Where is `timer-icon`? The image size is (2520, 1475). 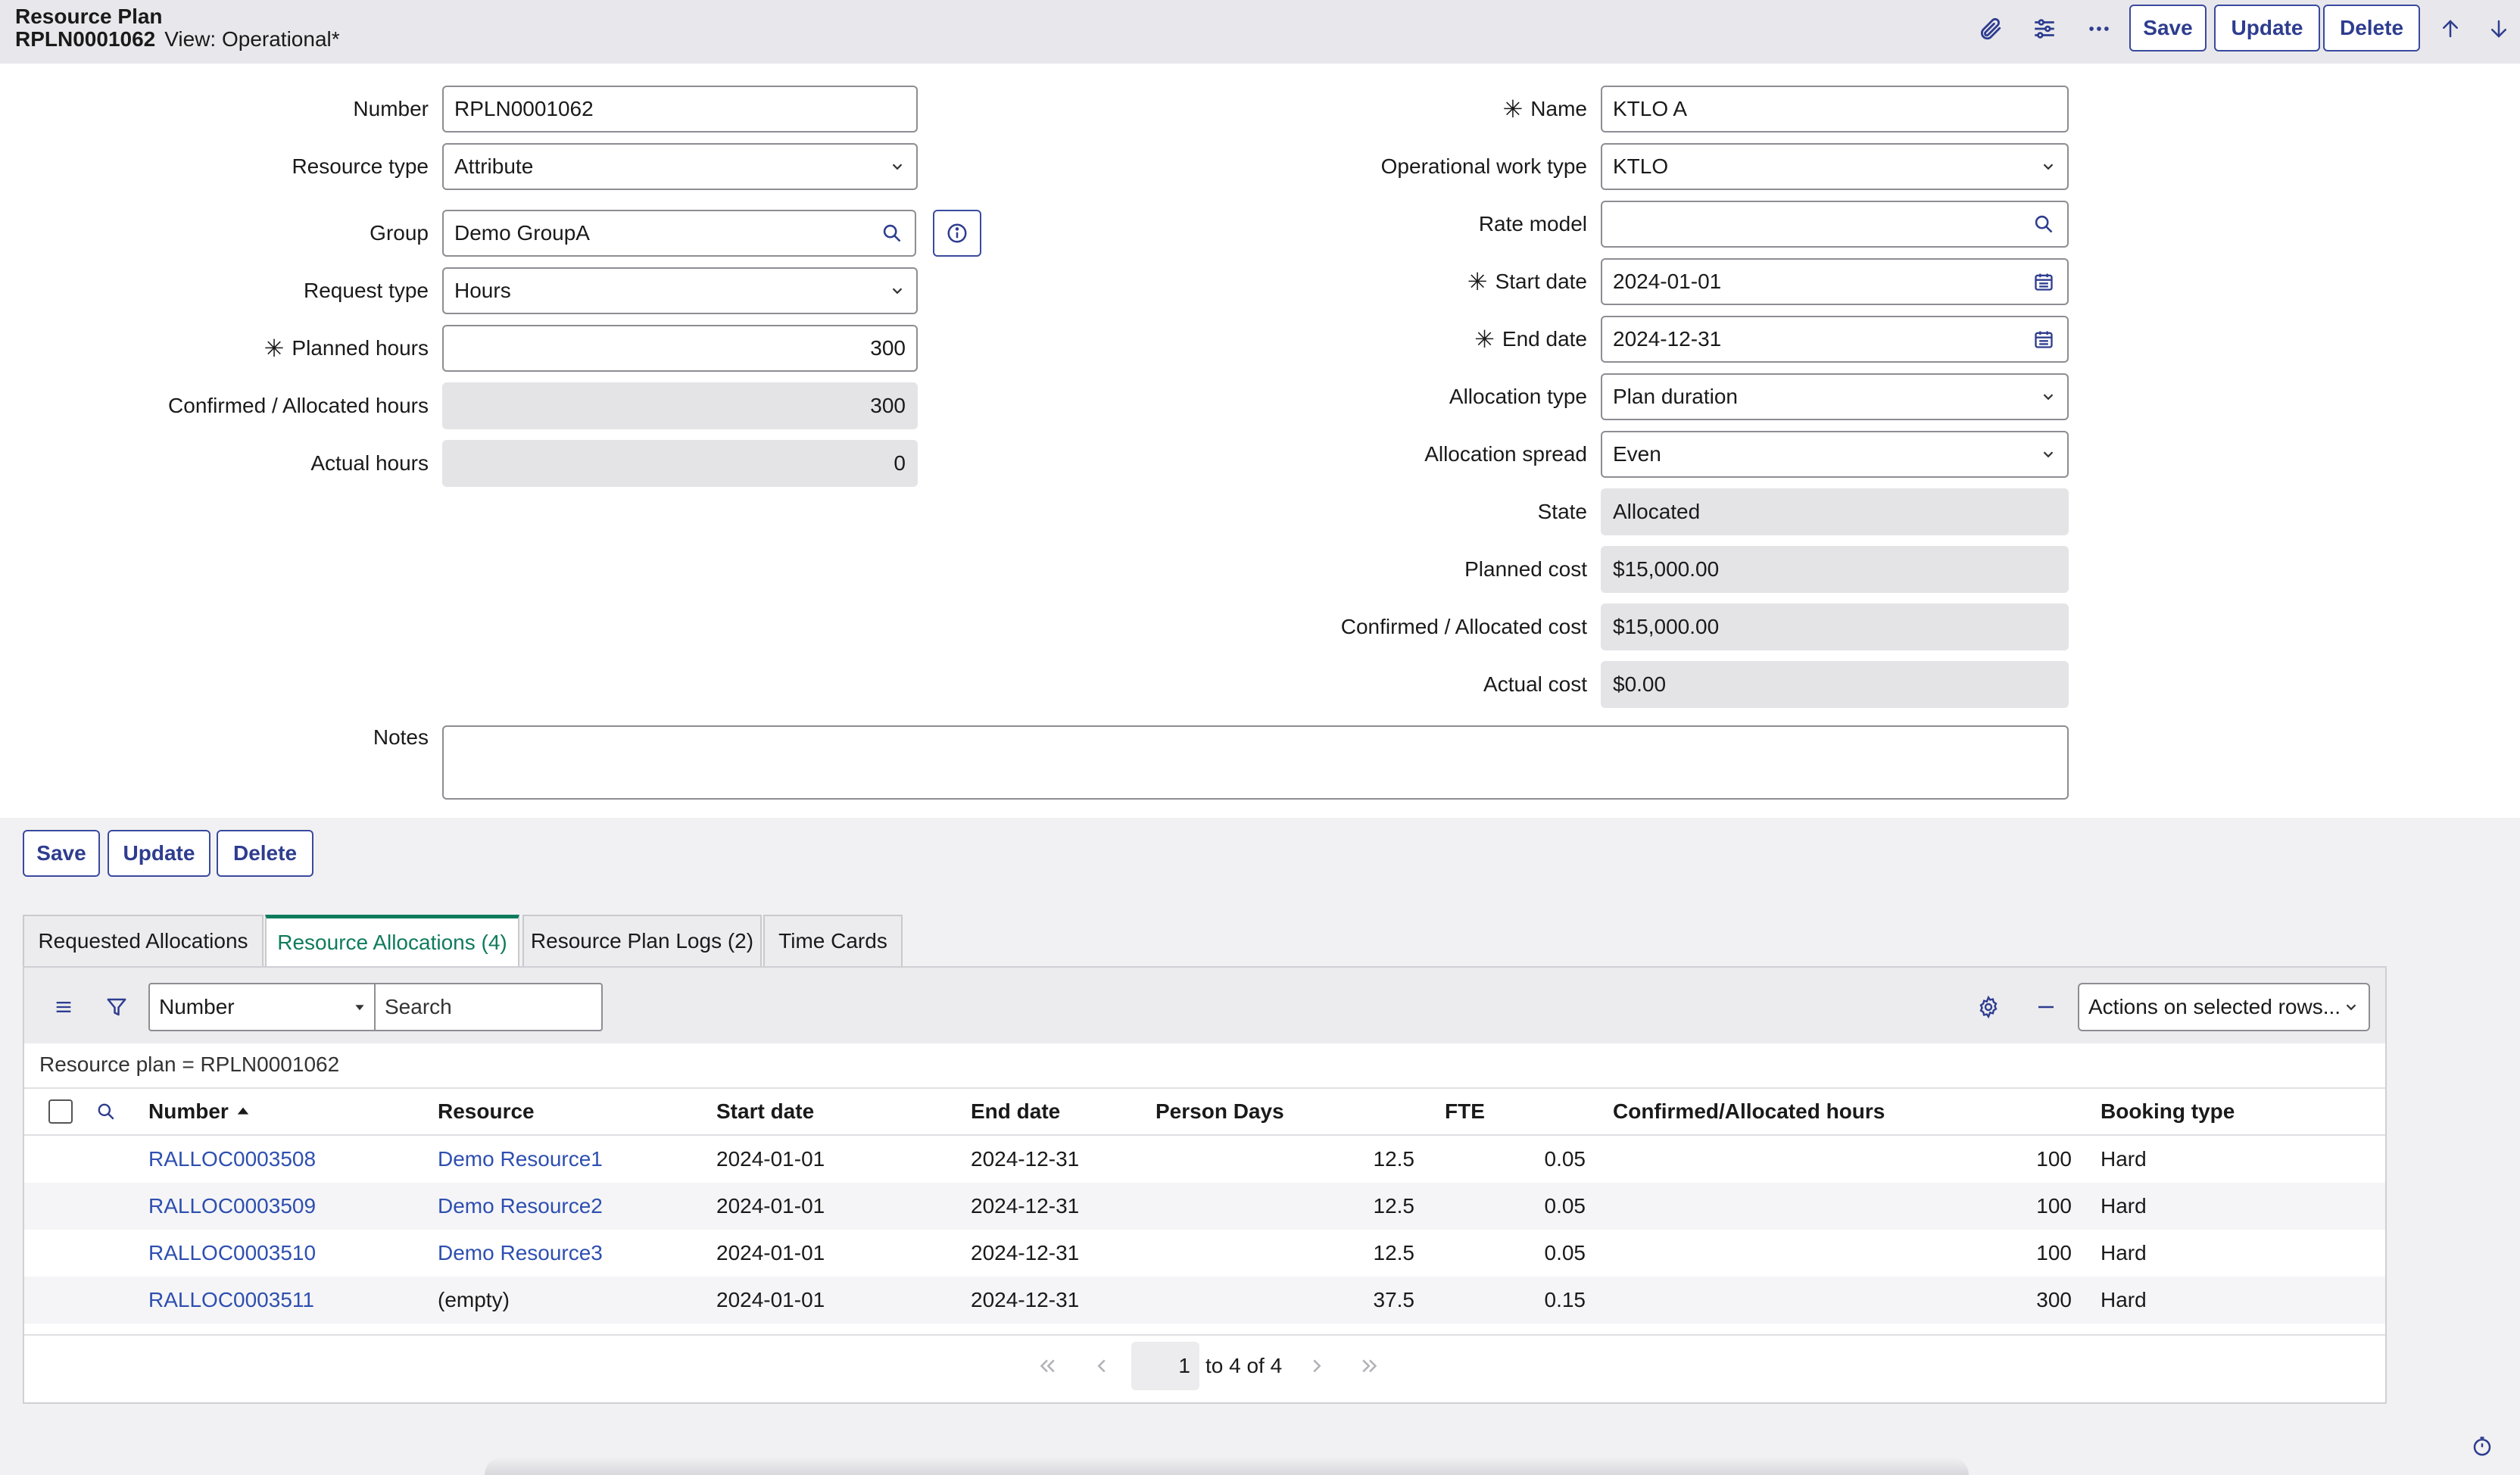
timer-icon is located at coordinates (2482, 1446).